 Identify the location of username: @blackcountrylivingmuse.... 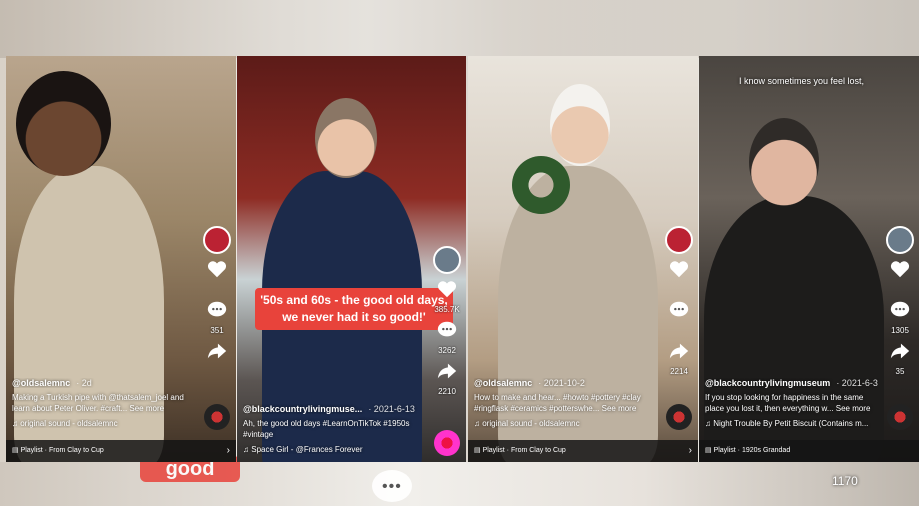
(302, 409).